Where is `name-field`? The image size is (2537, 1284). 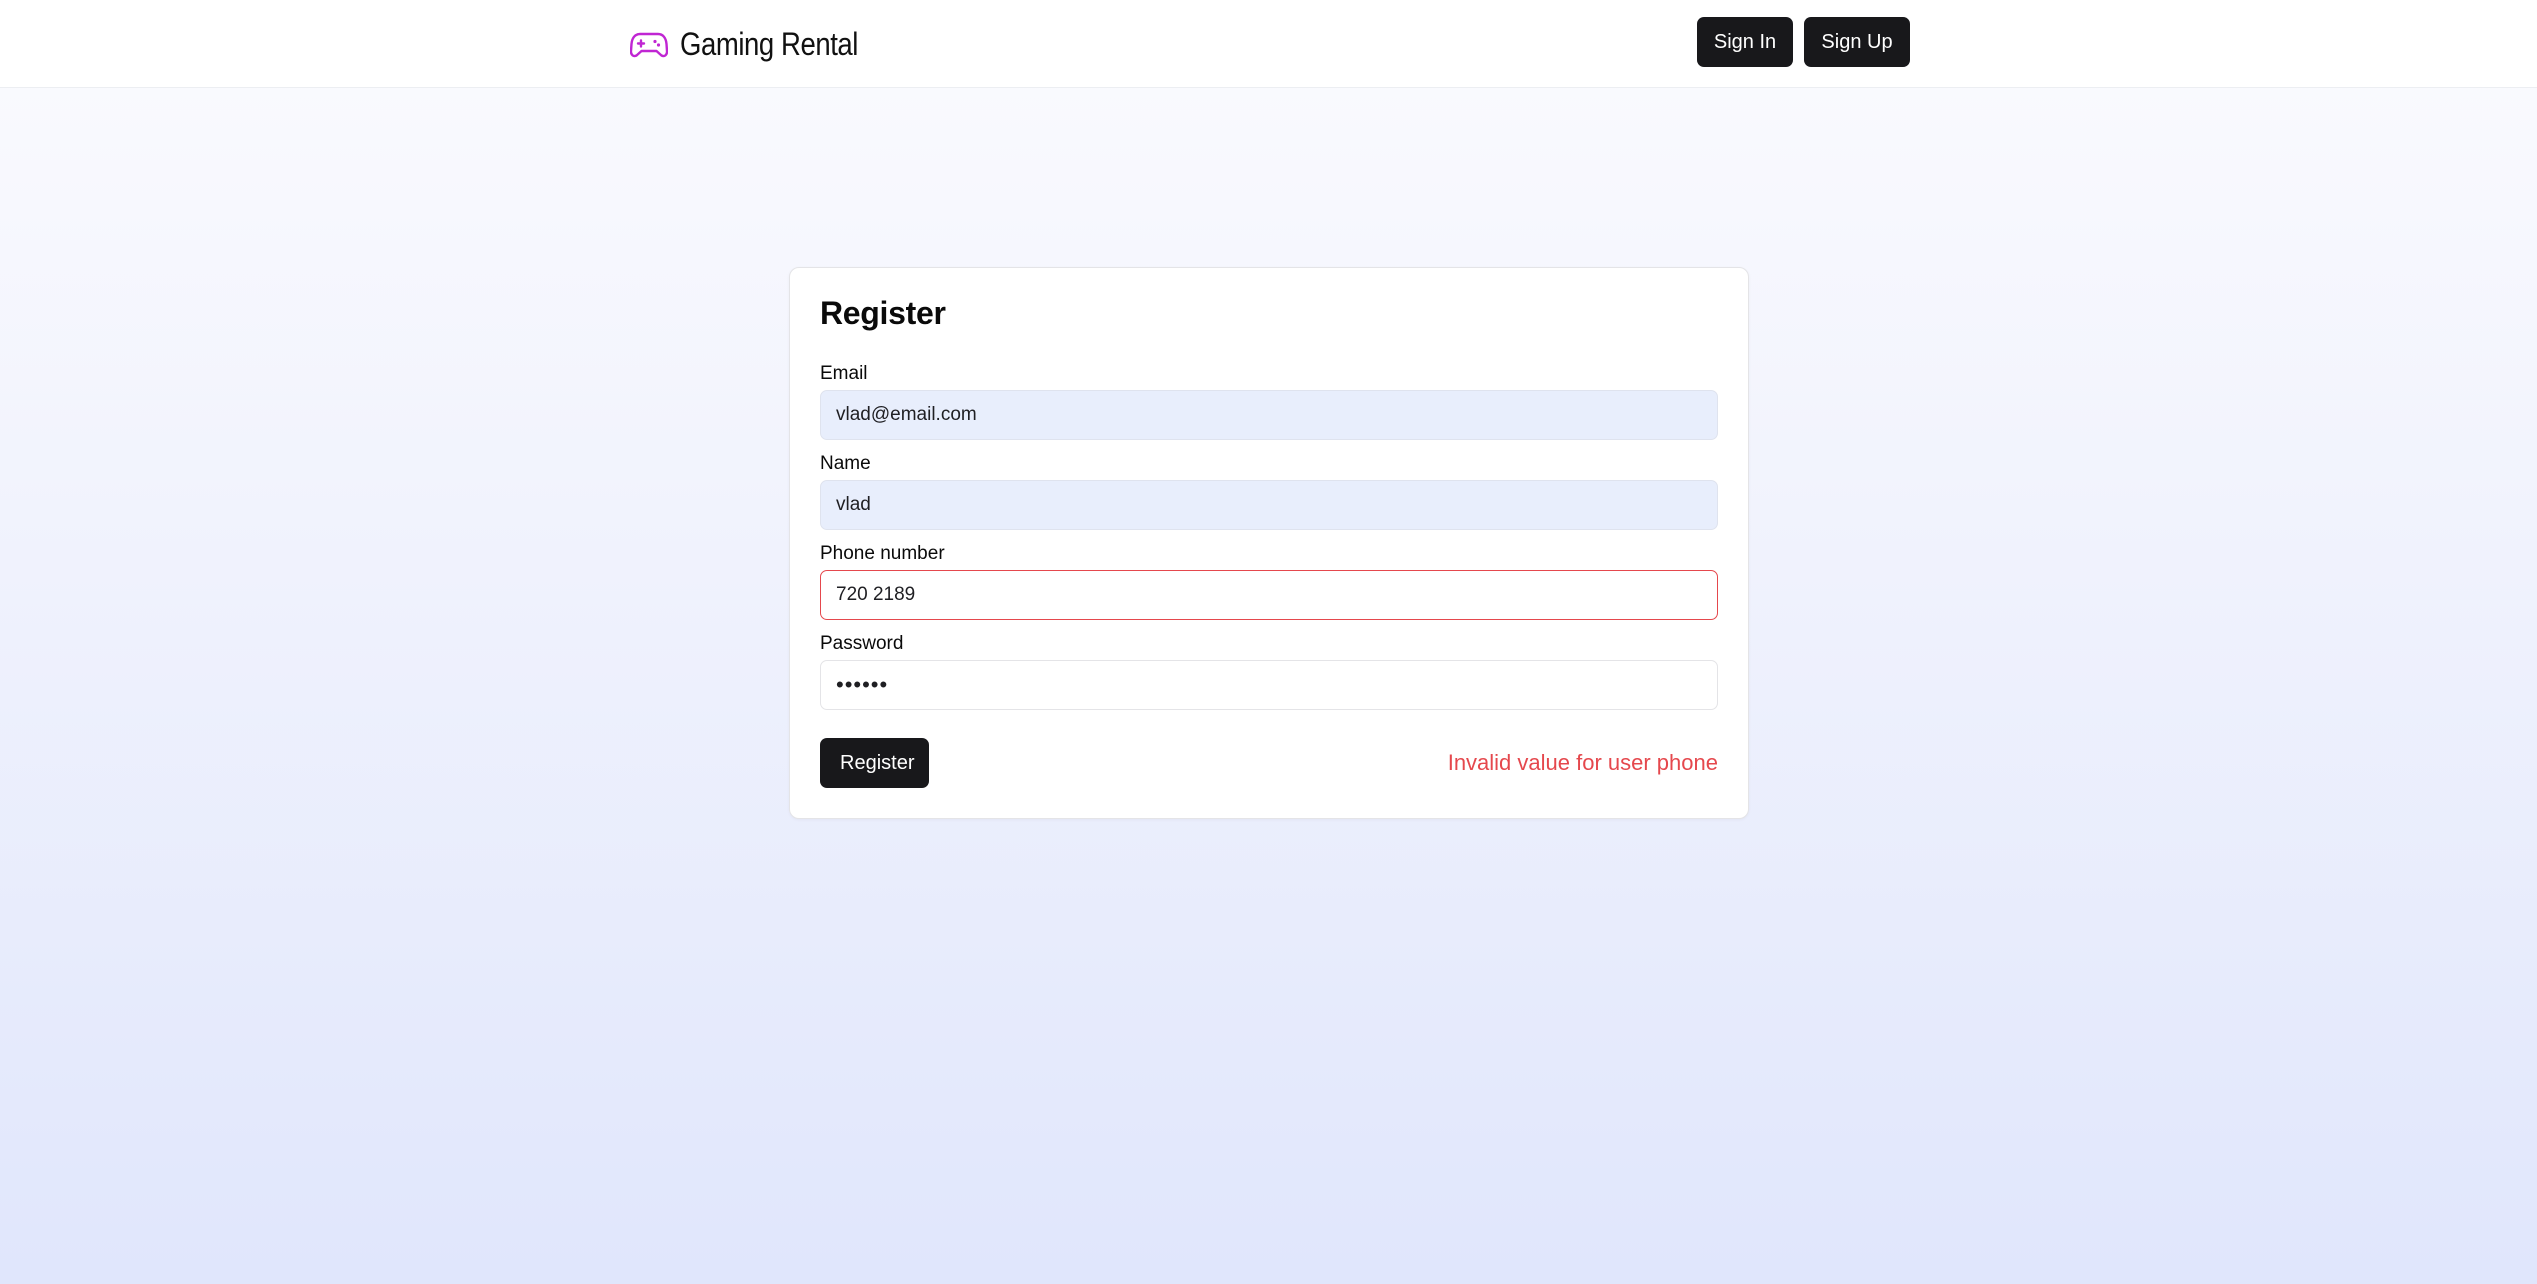 name-field is located at coordinates (1269, 505).